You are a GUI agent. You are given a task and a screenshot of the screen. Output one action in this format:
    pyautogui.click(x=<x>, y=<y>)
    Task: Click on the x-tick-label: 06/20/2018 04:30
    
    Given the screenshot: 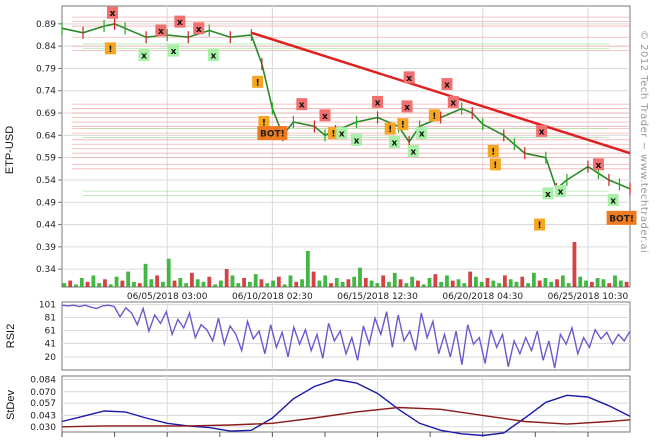 What is the action you would take?
    pyautogui.click(x=482, y=297)
    